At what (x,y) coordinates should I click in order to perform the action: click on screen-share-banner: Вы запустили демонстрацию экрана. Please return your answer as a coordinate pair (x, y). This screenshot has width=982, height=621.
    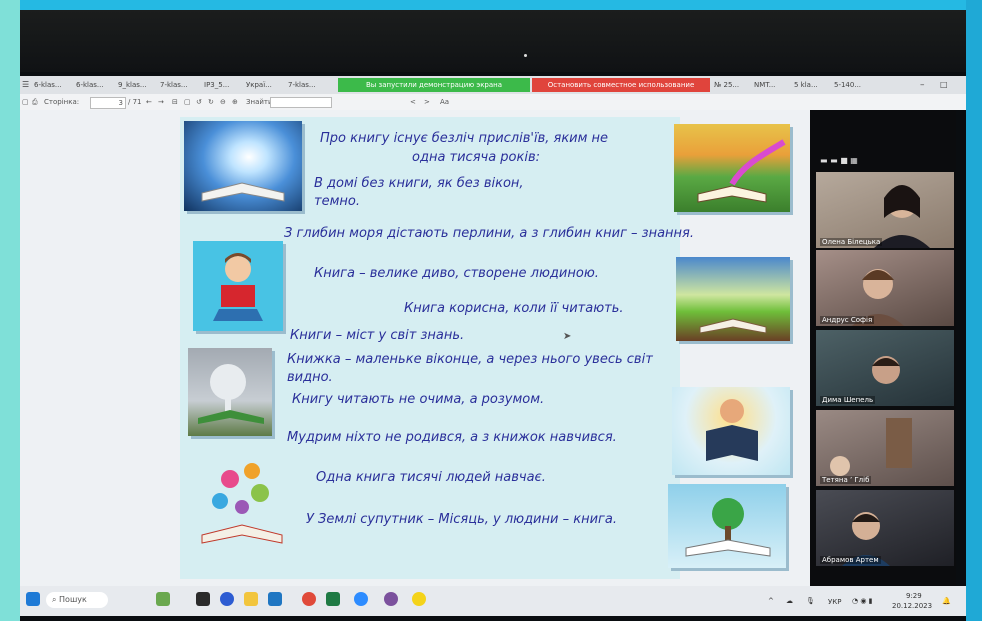
    Looking at the image, I should click on (434, 85).